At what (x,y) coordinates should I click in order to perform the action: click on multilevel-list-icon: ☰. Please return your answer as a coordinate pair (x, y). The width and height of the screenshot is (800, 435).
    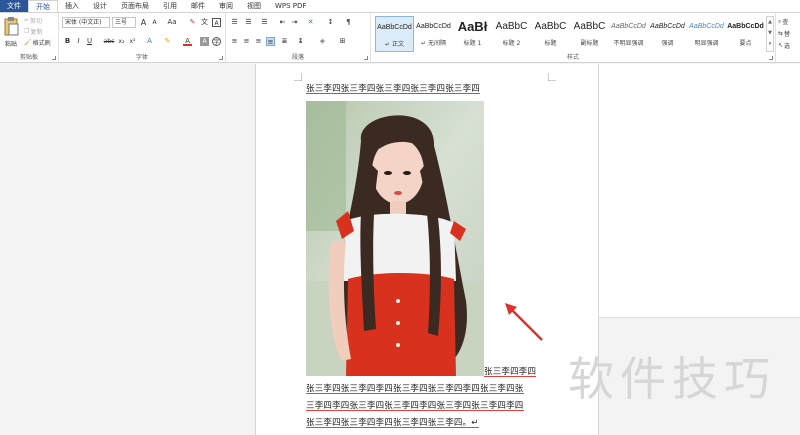
    Looking at the image, I should click on (264, 22).